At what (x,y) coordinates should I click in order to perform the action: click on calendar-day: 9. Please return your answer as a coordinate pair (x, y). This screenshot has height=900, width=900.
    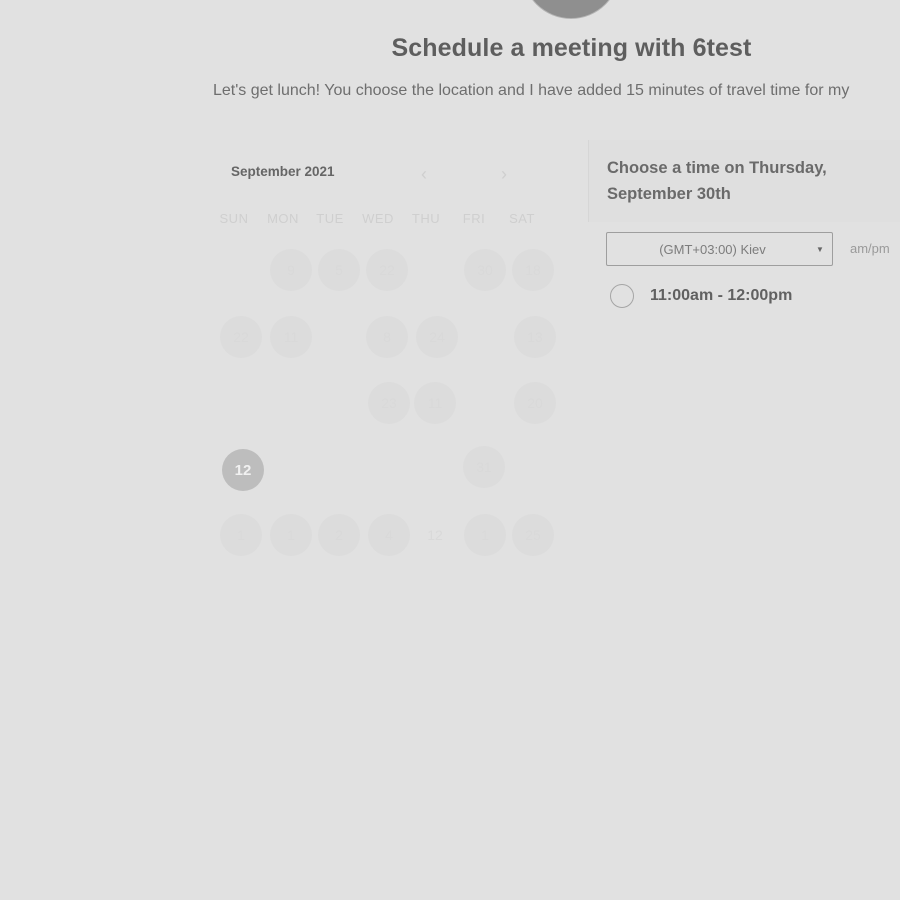
    Looking at the image, I should click on (291, 270).